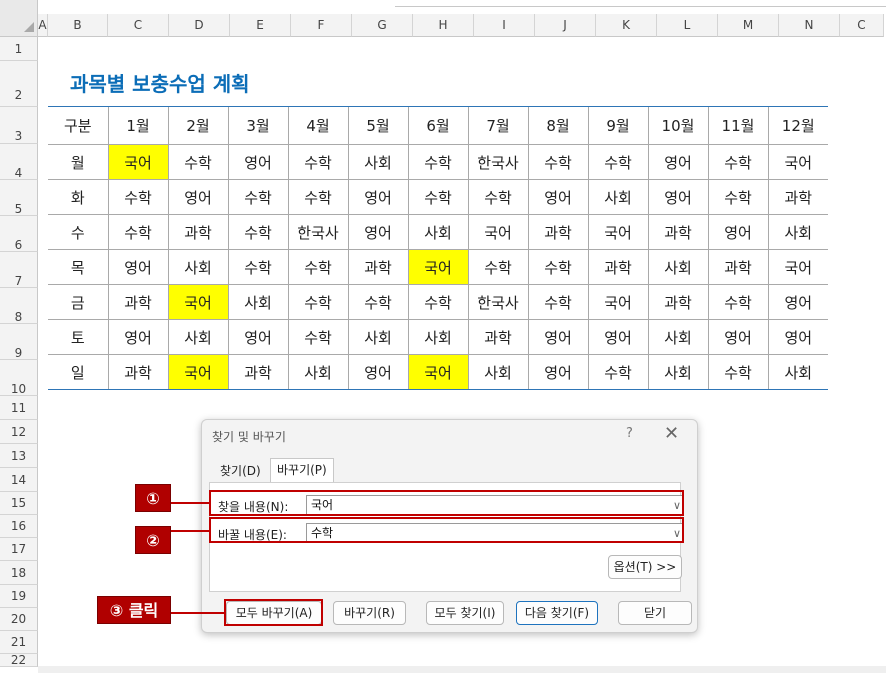  I want to click on column-header-cell: 9월, so click(617, 125).